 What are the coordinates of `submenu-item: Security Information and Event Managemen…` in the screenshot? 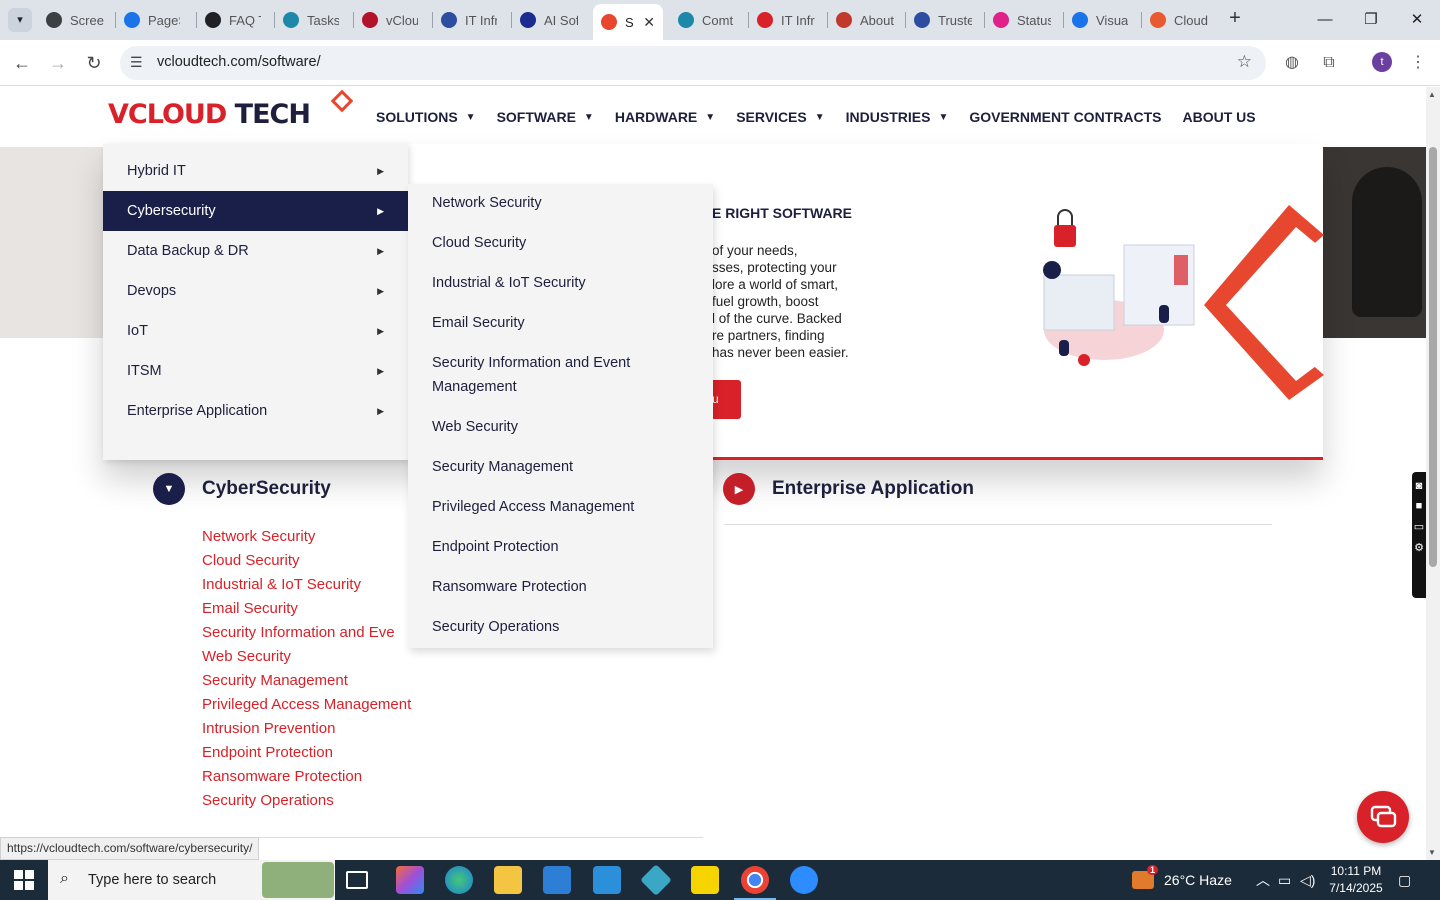 It's located at (562, 375).